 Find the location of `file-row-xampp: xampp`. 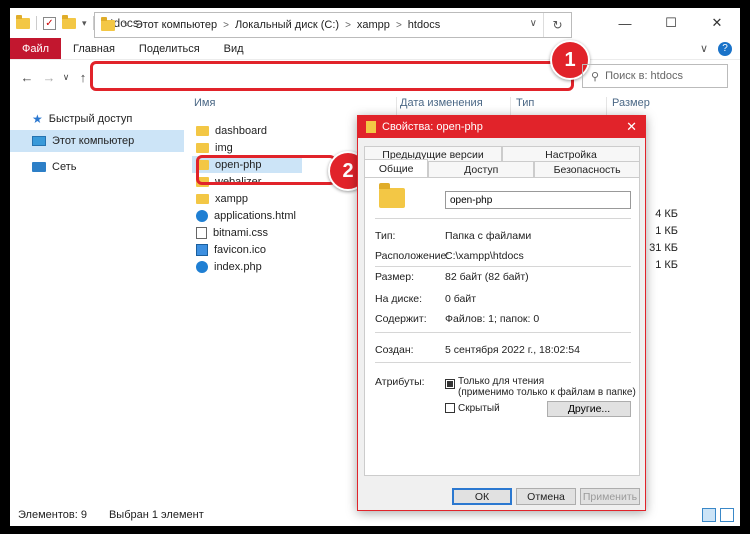

file-row-xampp: xampp is located at coordinates (272, 198).